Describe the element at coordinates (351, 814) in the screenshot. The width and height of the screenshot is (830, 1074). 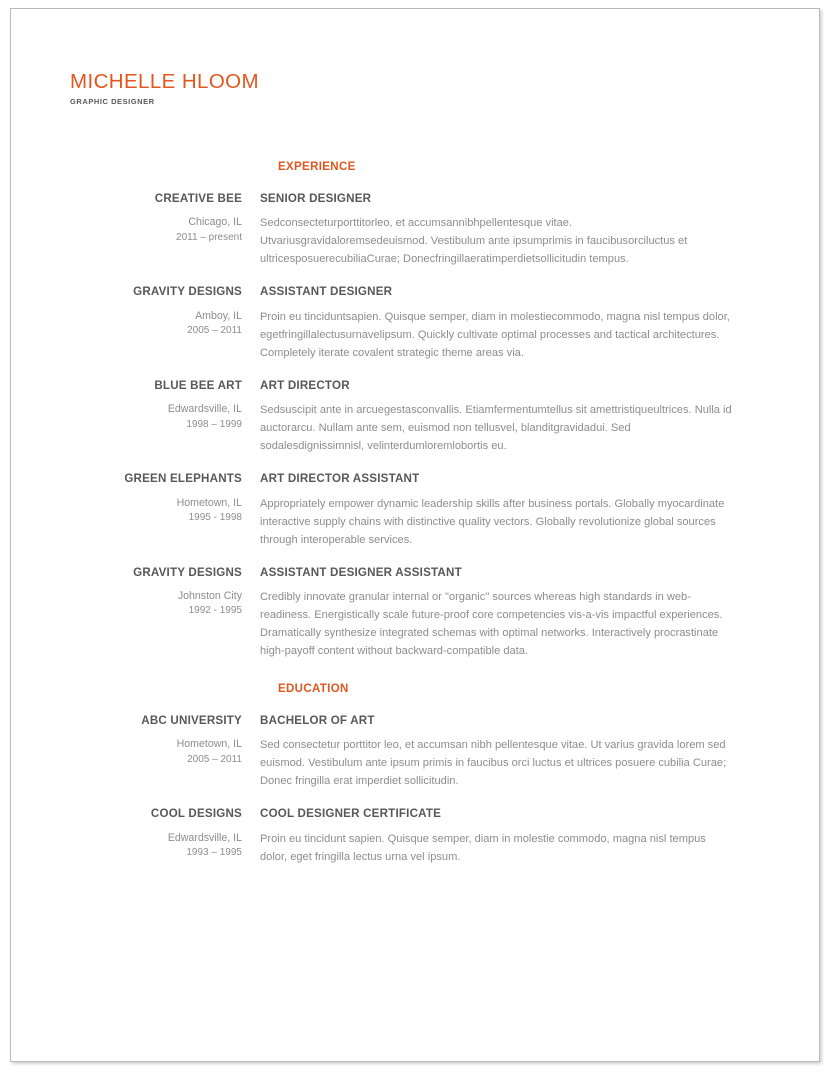
I see `entry-role: COOL DESIGNER CERTIFICATE` at that location.